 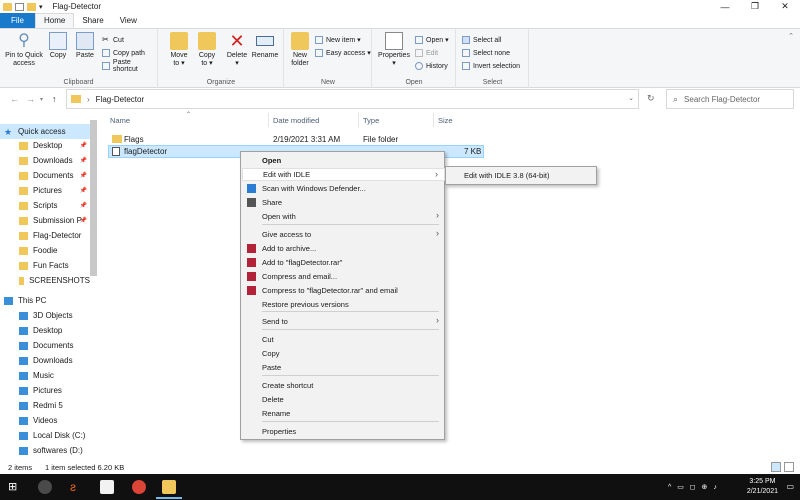 I want to click on context-menu-item: Add to "flagDetector.rar", so click(x=343, y=262).